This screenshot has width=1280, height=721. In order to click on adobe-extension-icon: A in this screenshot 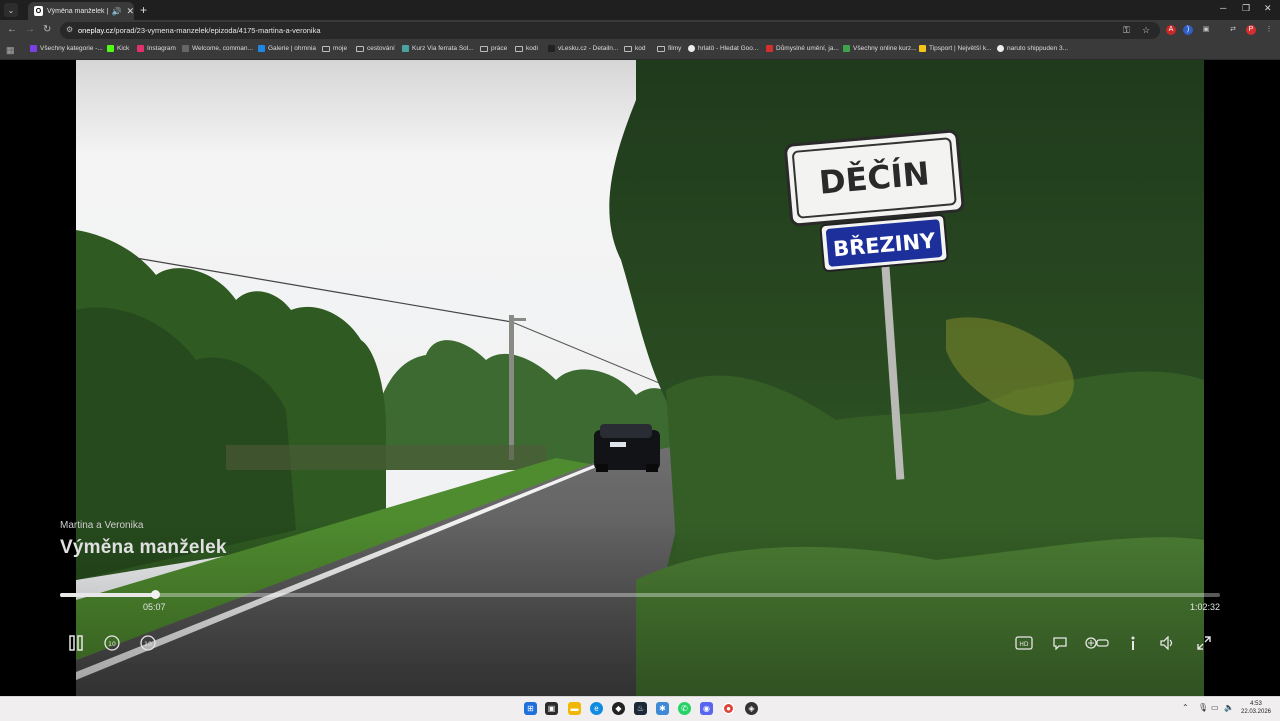, I will do `click(1171, 30)`.